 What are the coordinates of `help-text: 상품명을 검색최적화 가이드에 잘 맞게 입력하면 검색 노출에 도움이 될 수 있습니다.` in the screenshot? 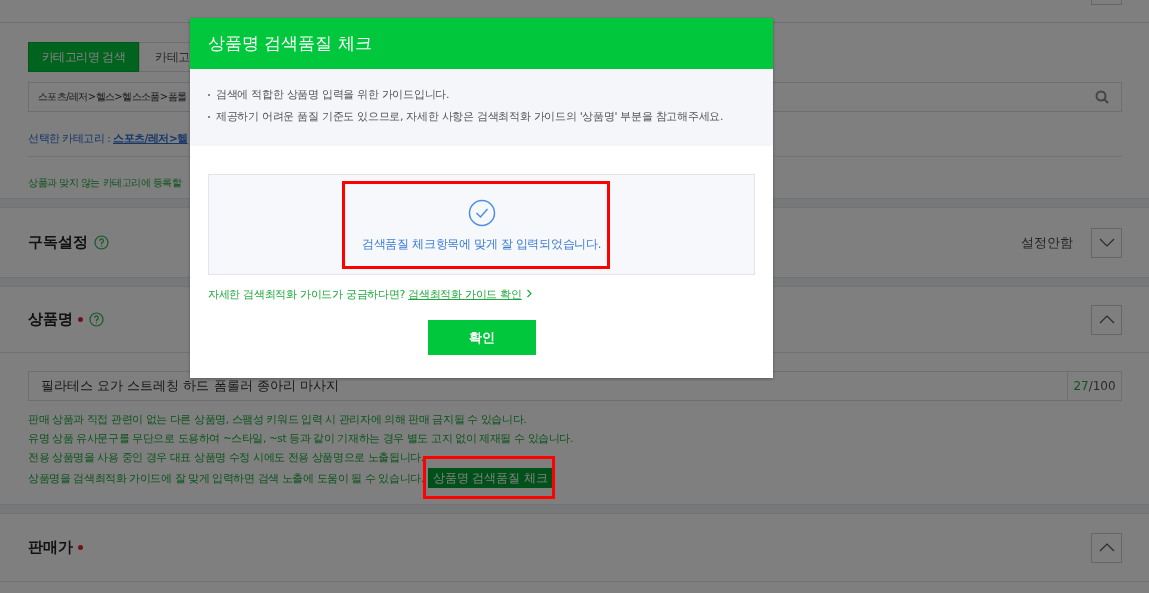 It's located at (226, 478).